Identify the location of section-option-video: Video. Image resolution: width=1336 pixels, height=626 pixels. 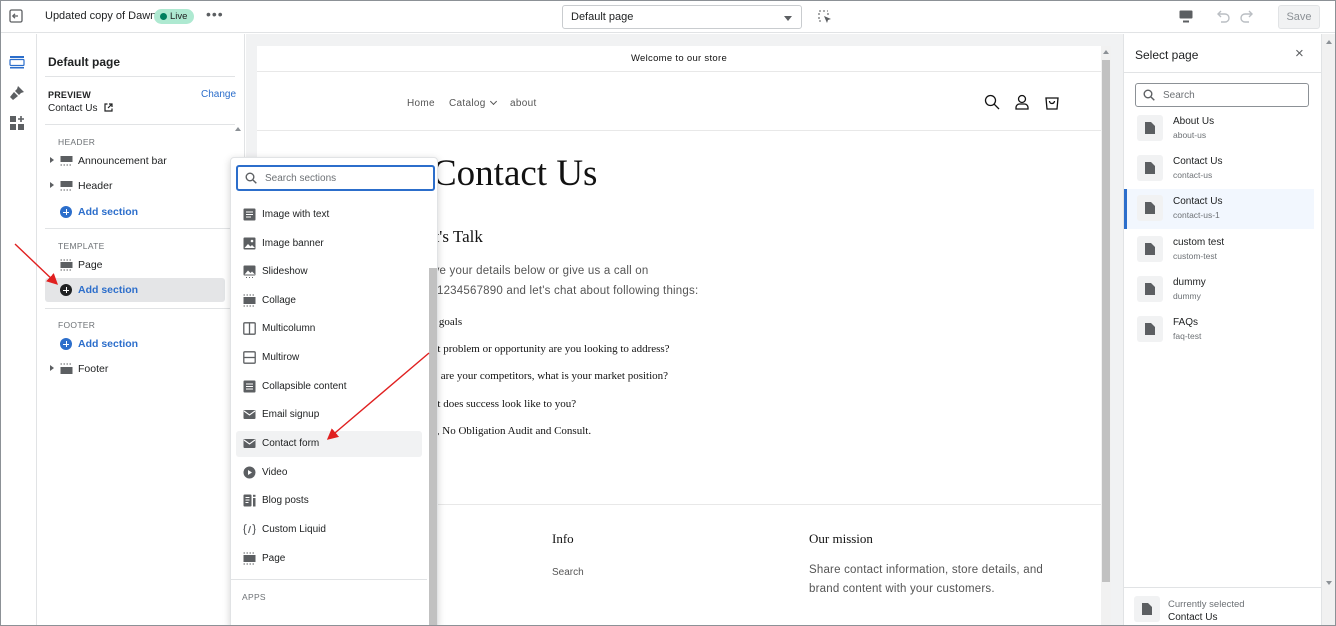
(329, 473).